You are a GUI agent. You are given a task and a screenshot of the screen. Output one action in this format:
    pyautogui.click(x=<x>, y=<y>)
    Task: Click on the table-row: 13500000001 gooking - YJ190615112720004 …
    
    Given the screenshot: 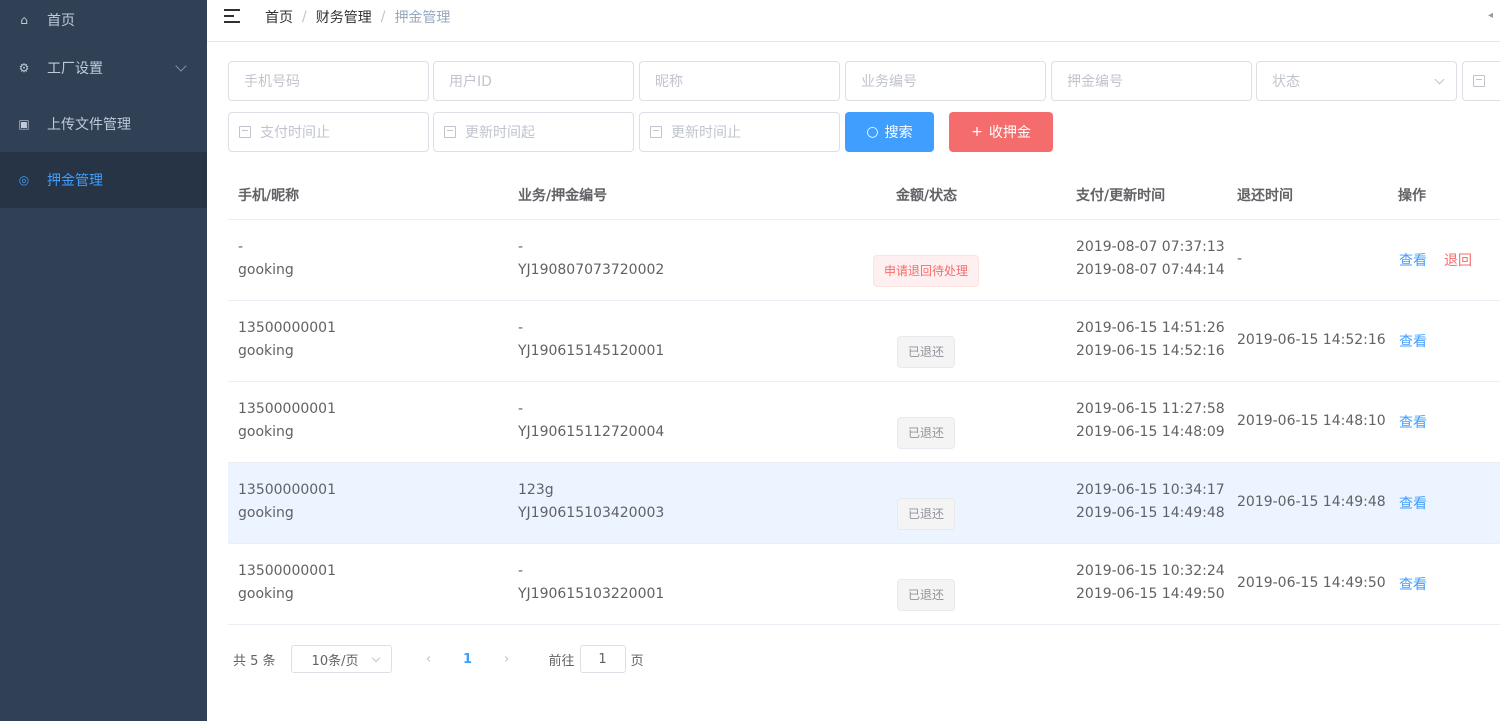 What is the action you would take?
    pyautogui.click(x=864, y=422)
    